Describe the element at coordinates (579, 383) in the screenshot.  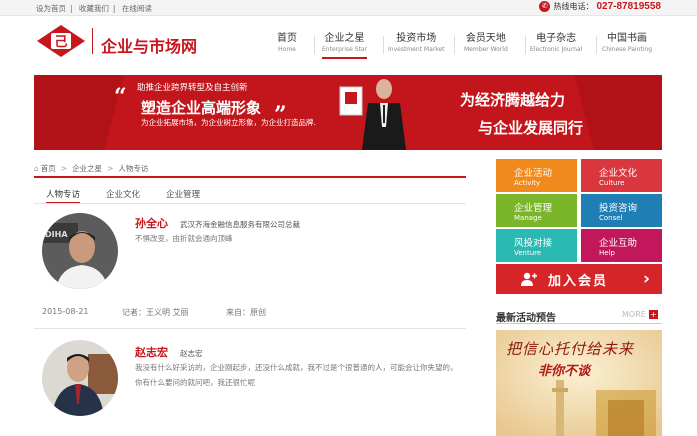
I see `activity-poster: 把信心托付给未来 非你不谈` at that location.